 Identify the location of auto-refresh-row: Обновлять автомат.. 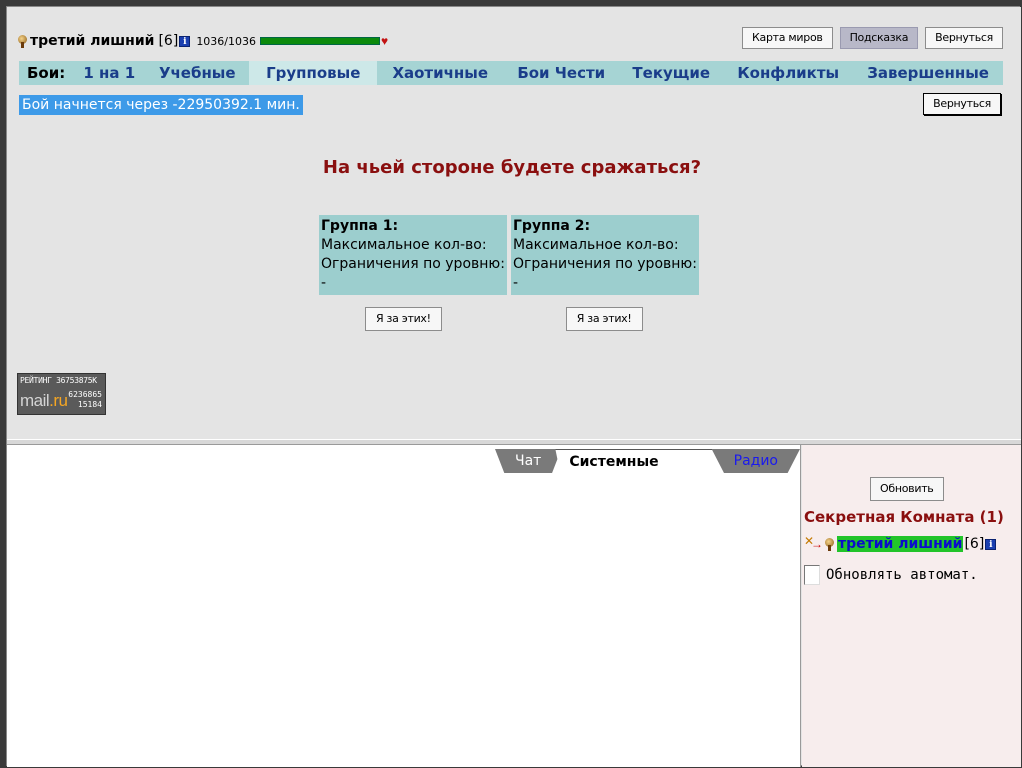
(891, 575).